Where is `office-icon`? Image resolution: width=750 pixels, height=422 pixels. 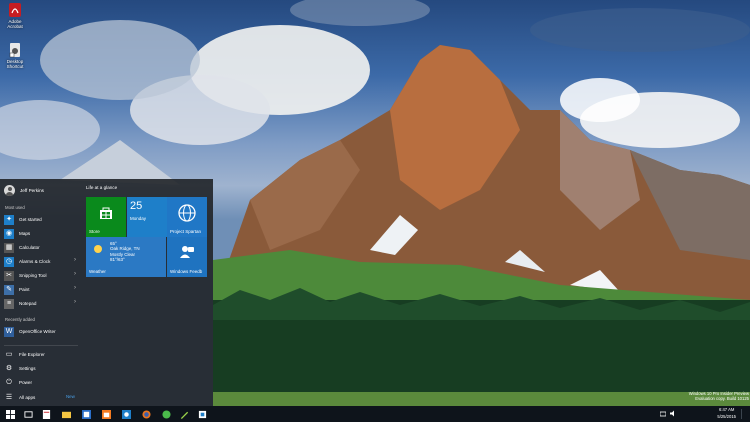
office-icon is located at coordinates (86, 414).